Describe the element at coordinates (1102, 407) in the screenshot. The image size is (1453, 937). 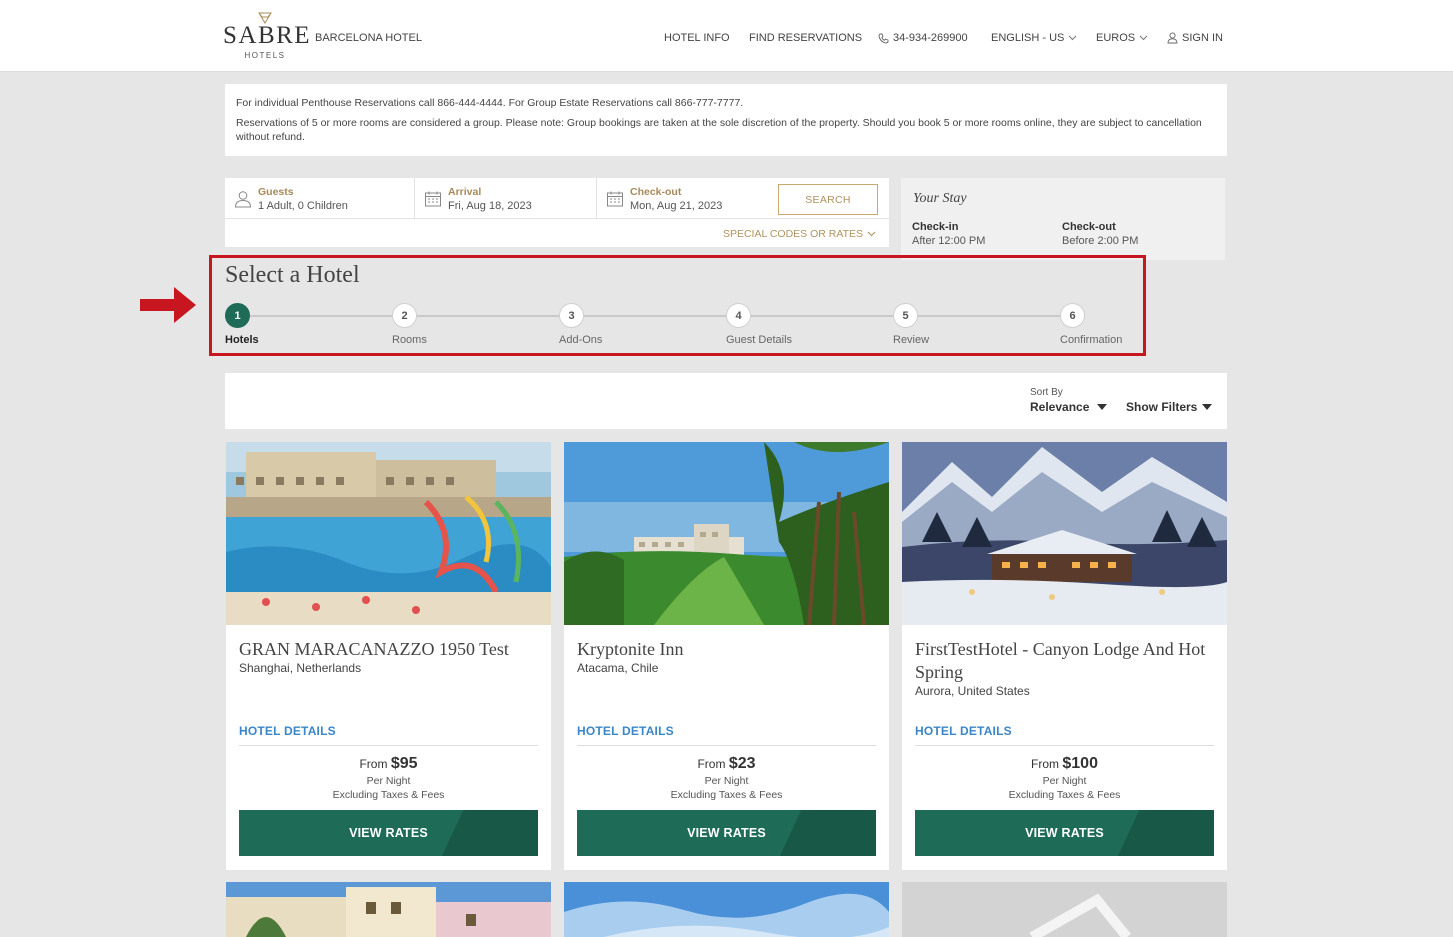
I see `caret-down-icon` at that location.